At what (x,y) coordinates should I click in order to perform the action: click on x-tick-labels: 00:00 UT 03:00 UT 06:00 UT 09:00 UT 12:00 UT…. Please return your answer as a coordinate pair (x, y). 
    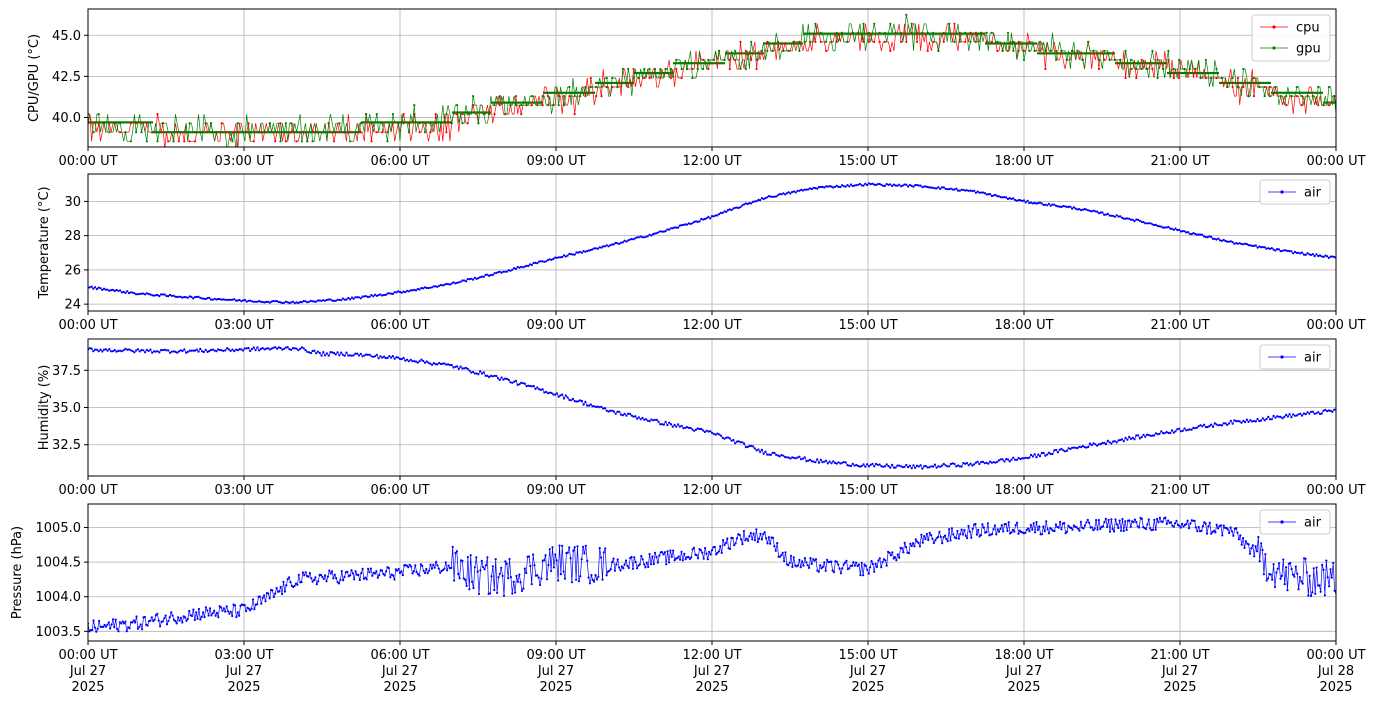
    Looking at the image, I should click on (711, 490).